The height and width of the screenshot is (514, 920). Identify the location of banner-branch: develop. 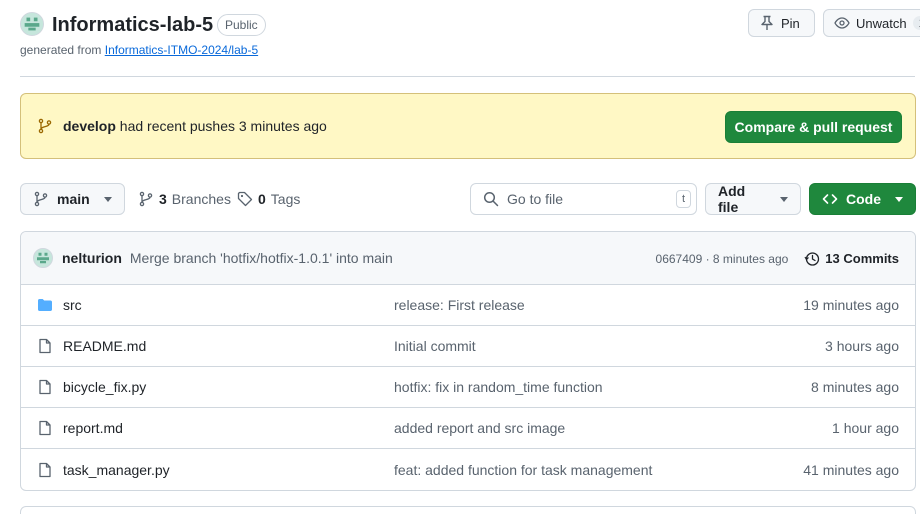
(89, 126).